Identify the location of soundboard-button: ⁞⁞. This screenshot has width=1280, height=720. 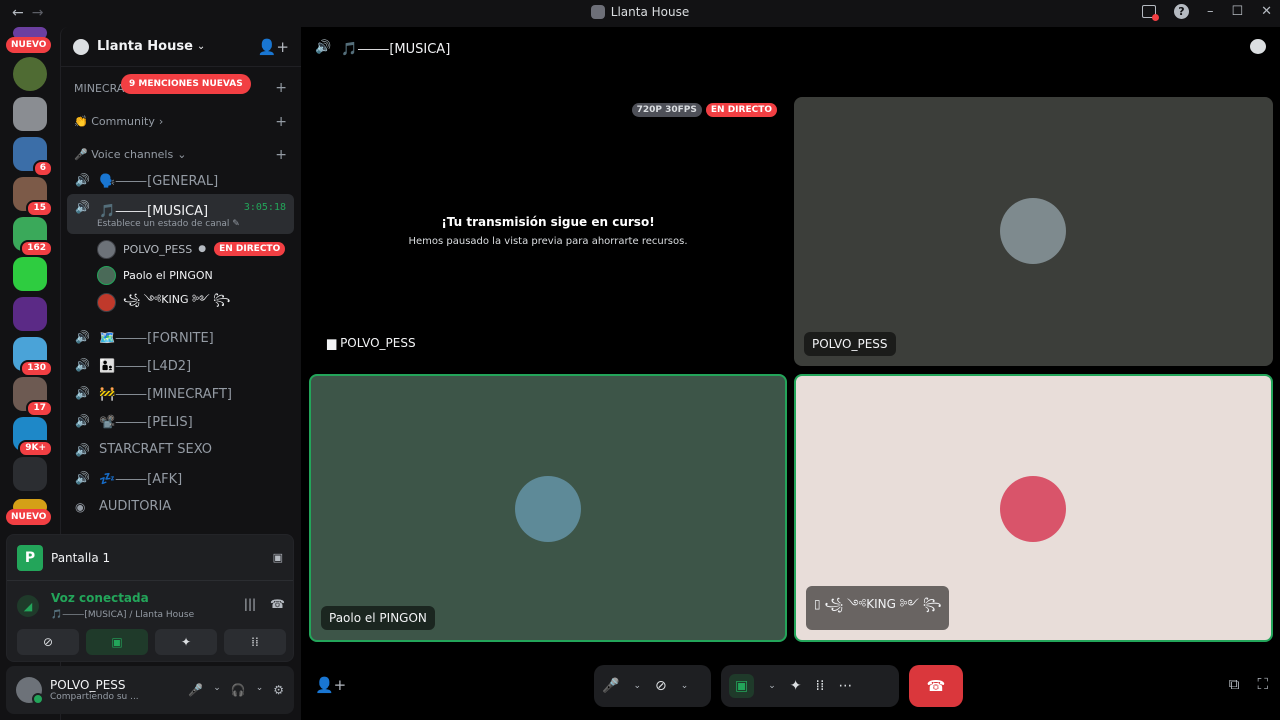
(255, 642).